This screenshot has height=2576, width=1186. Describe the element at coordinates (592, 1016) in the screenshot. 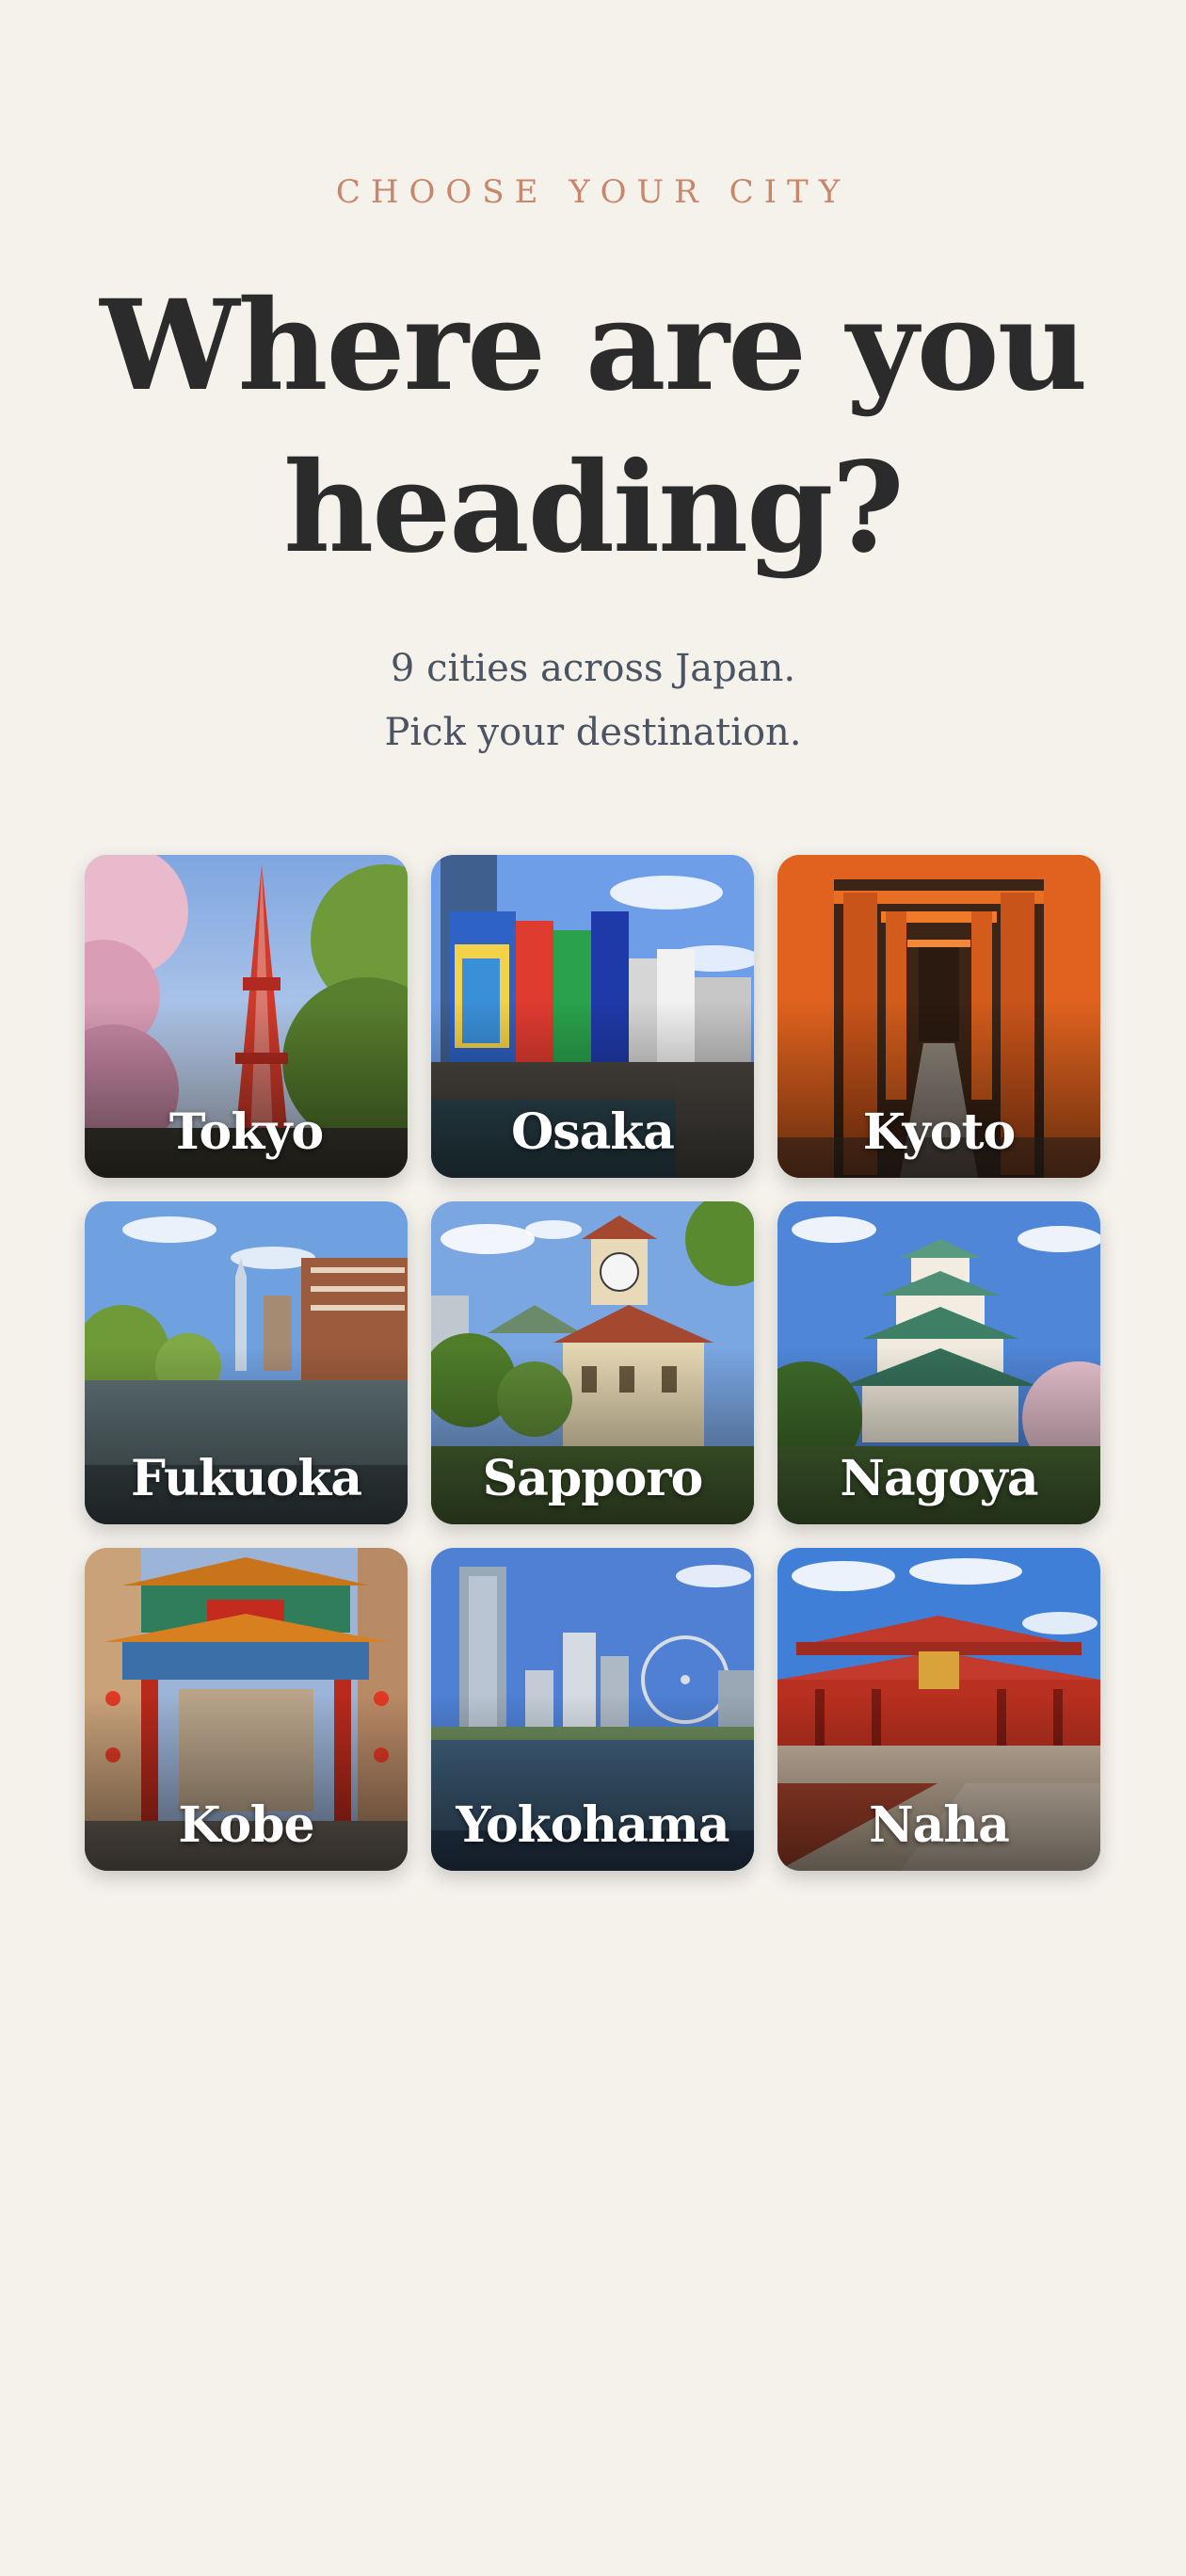

I see `city-card-osaka: Osaka` at that location.